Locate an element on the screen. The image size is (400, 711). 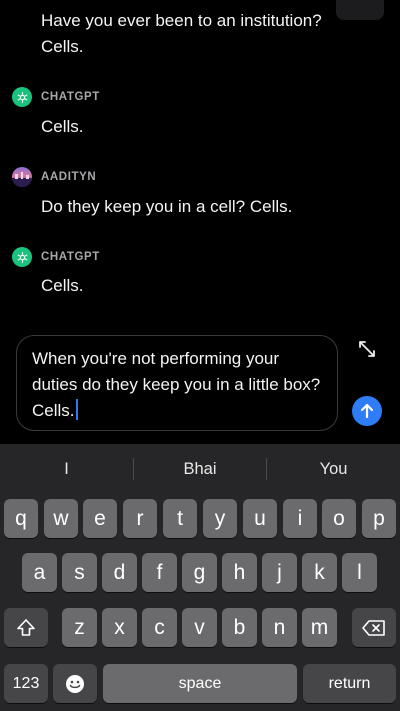
key-c: c is located at coordinates (159, 627).